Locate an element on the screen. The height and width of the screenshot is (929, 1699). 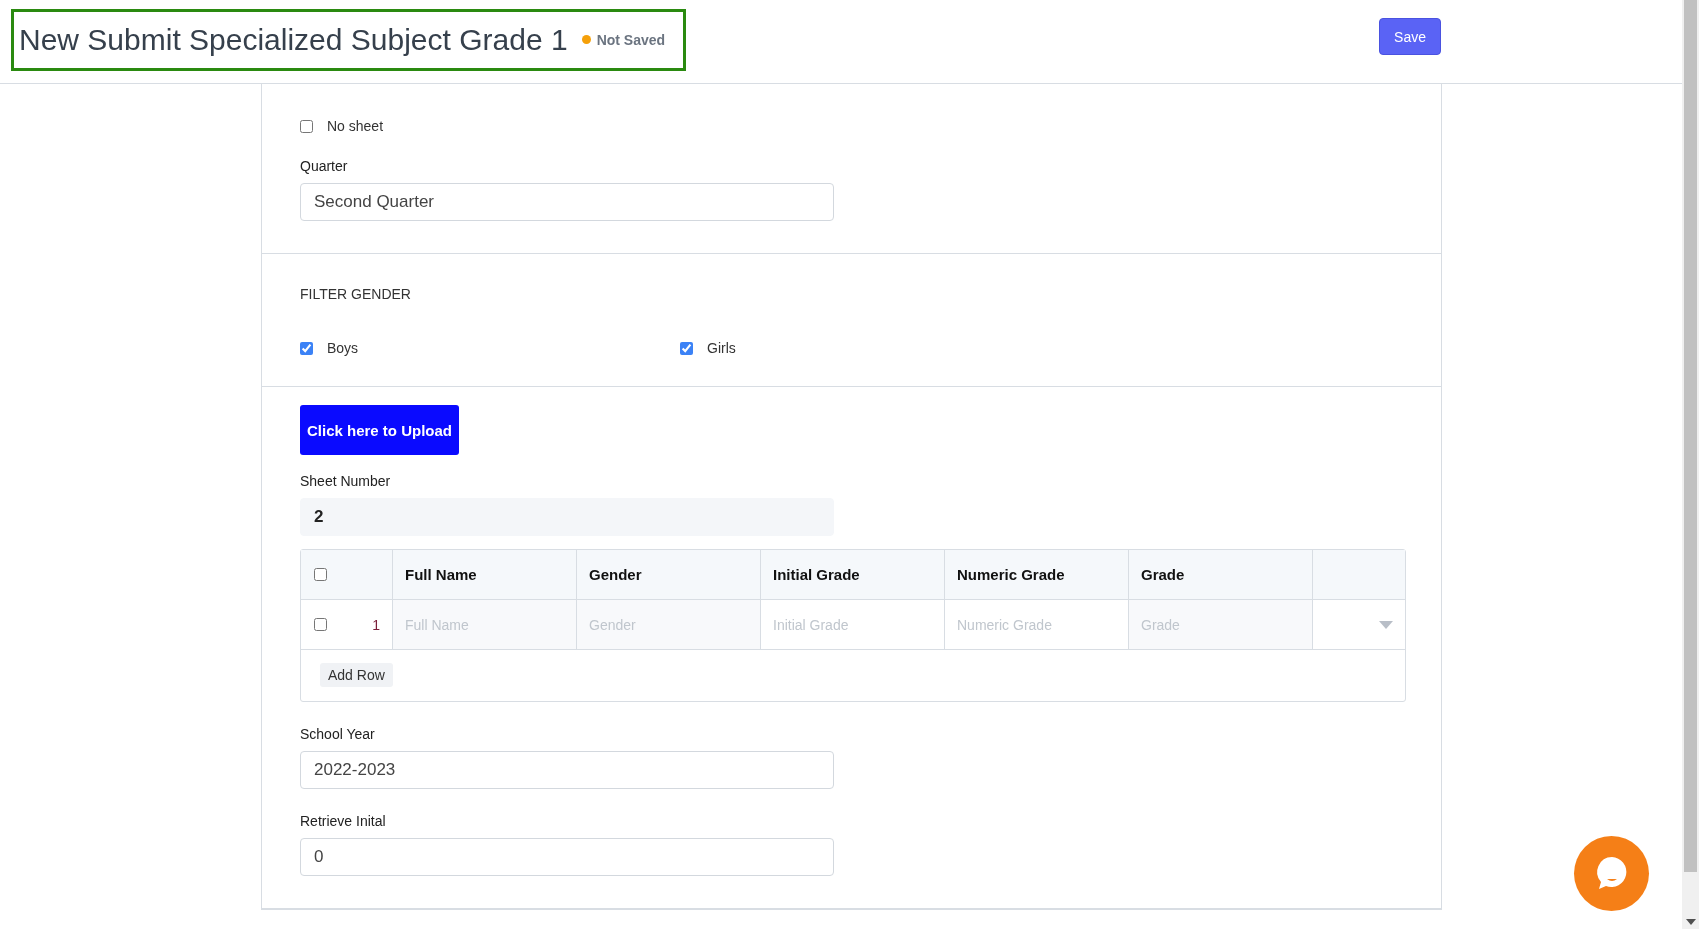
field-label: School Year is located at coordinates (338, 734).